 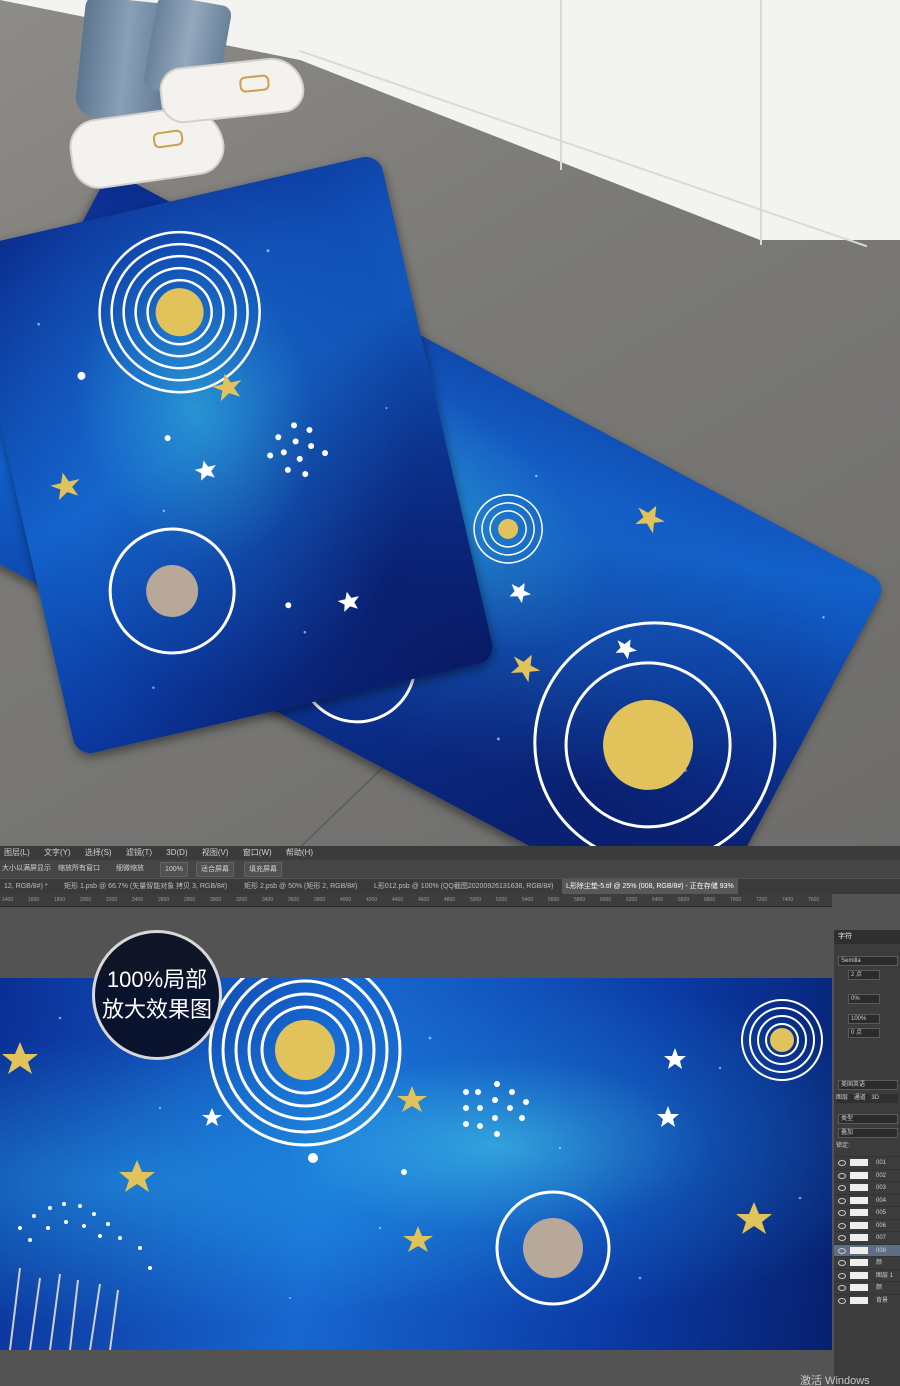 I want to click on zoom-badge: 100%局部 放大效果图, so click(x=157, y=995).